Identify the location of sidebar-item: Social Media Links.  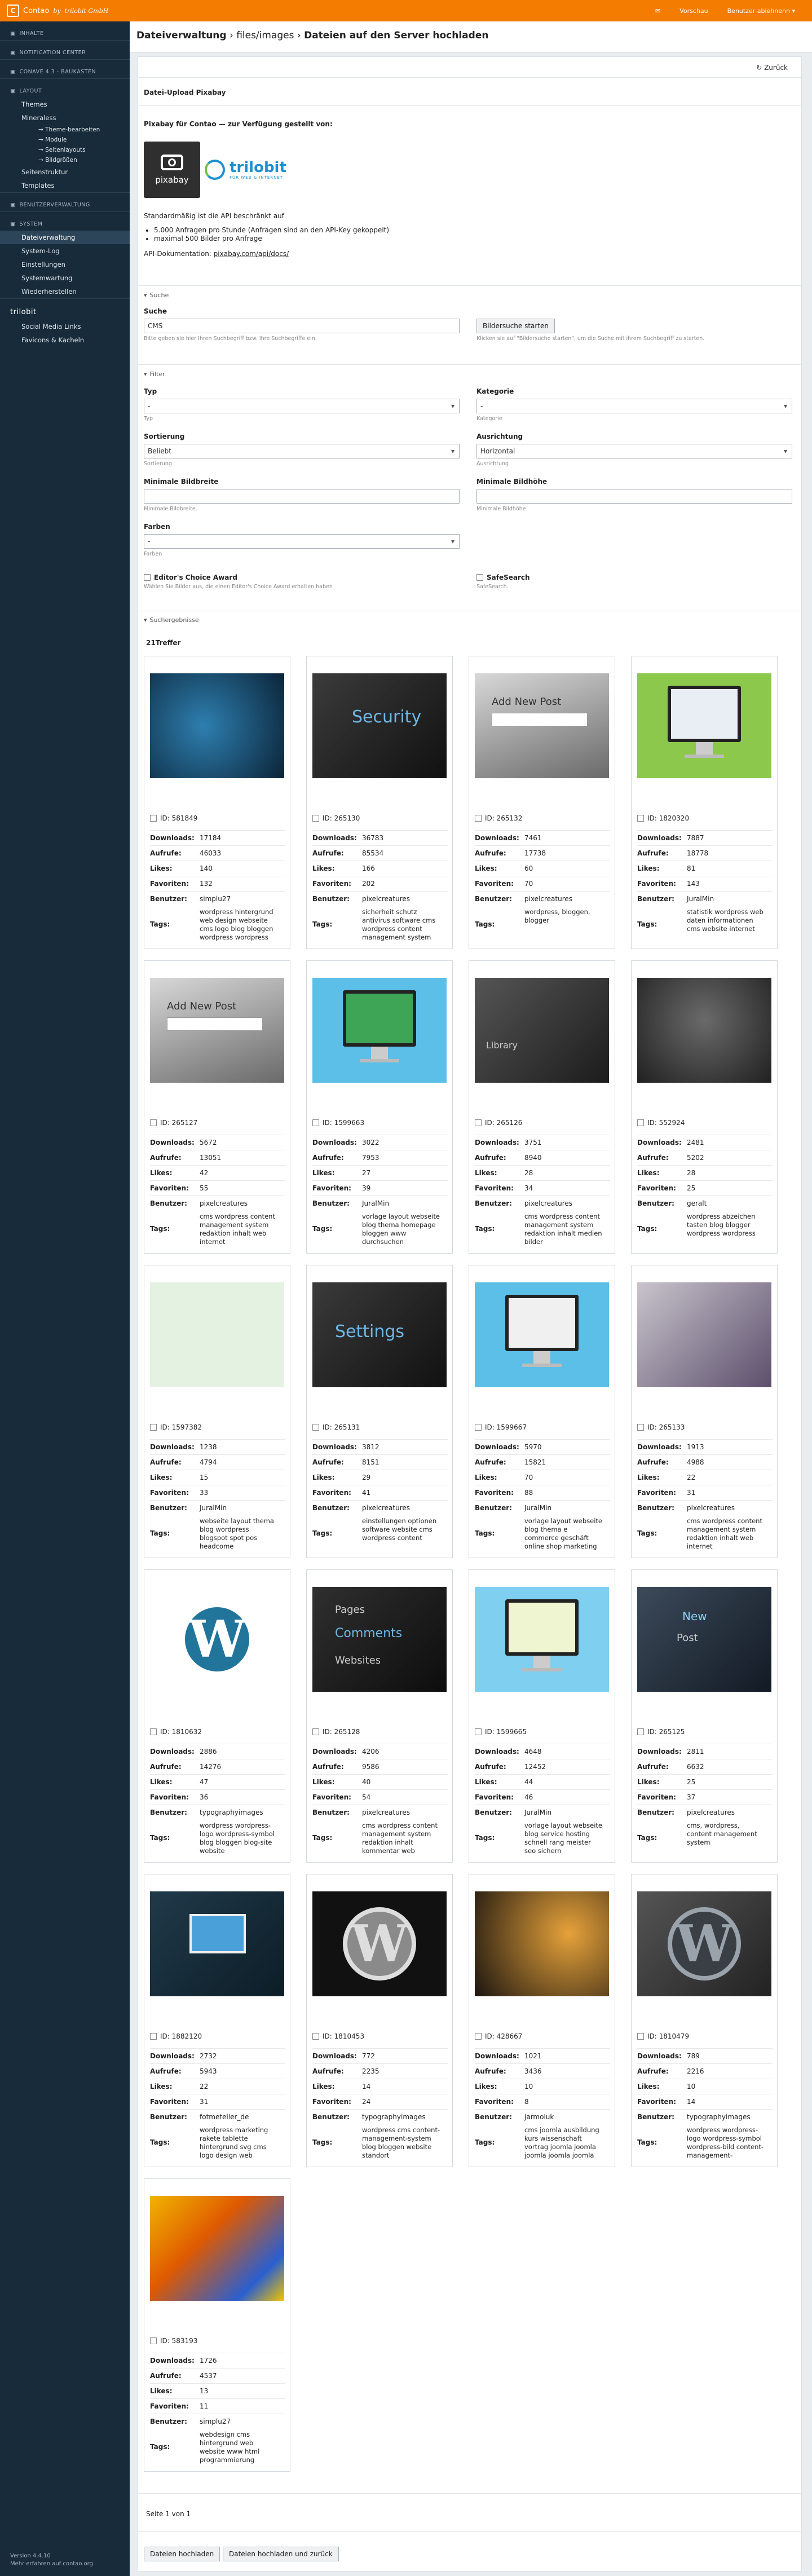
(65, 326).